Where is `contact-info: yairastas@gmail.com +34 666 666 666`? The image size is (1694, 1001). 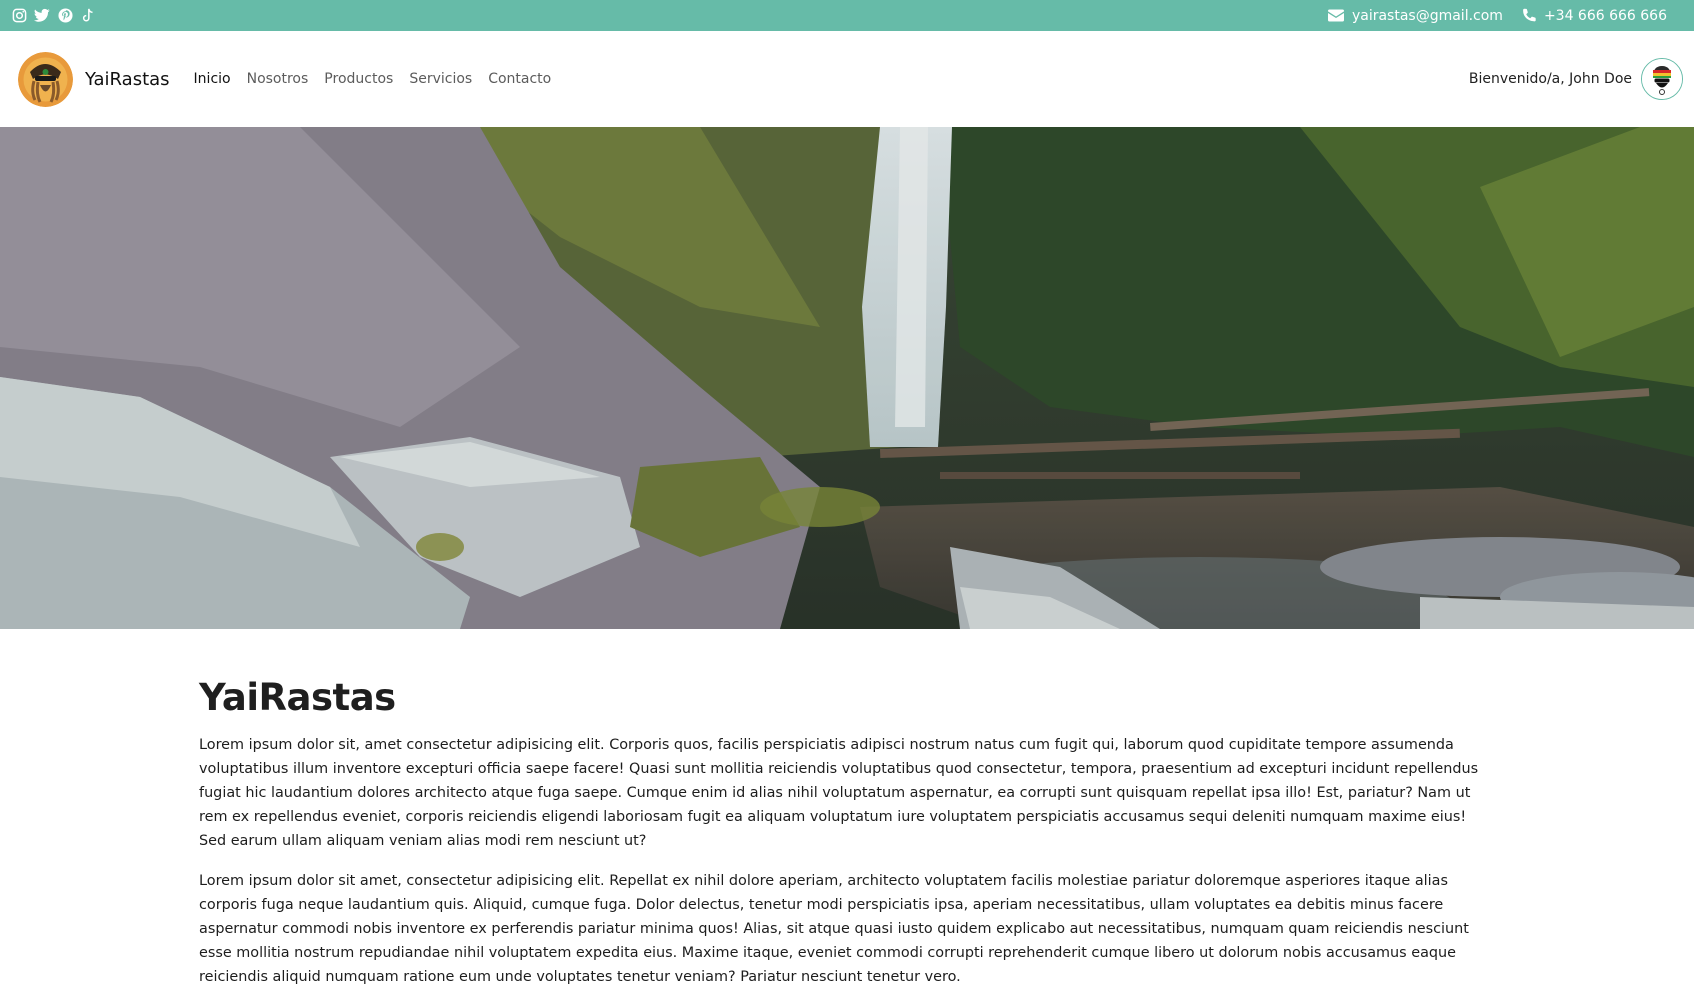 contact-info: yairastas@gmail.com +34 666 666 666 is located at coordinates (1497, 15).